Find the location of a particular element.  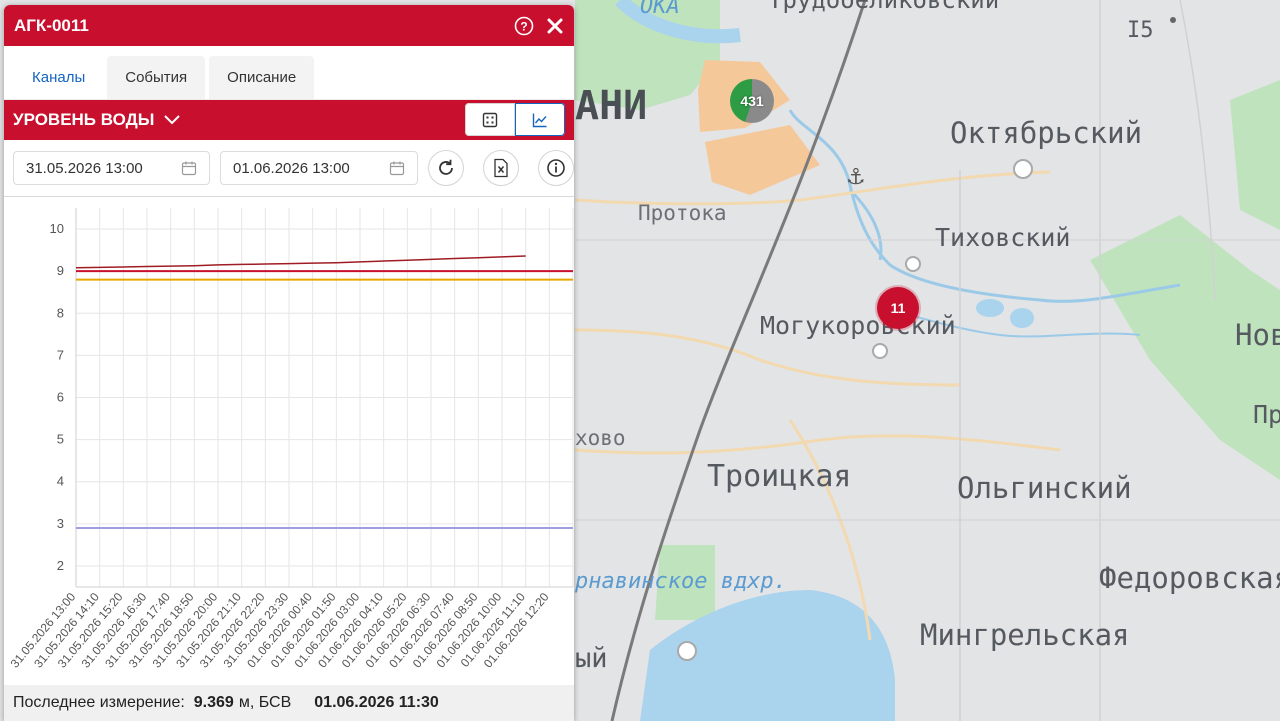

chart-view-button is located at coordinates (540, 119).